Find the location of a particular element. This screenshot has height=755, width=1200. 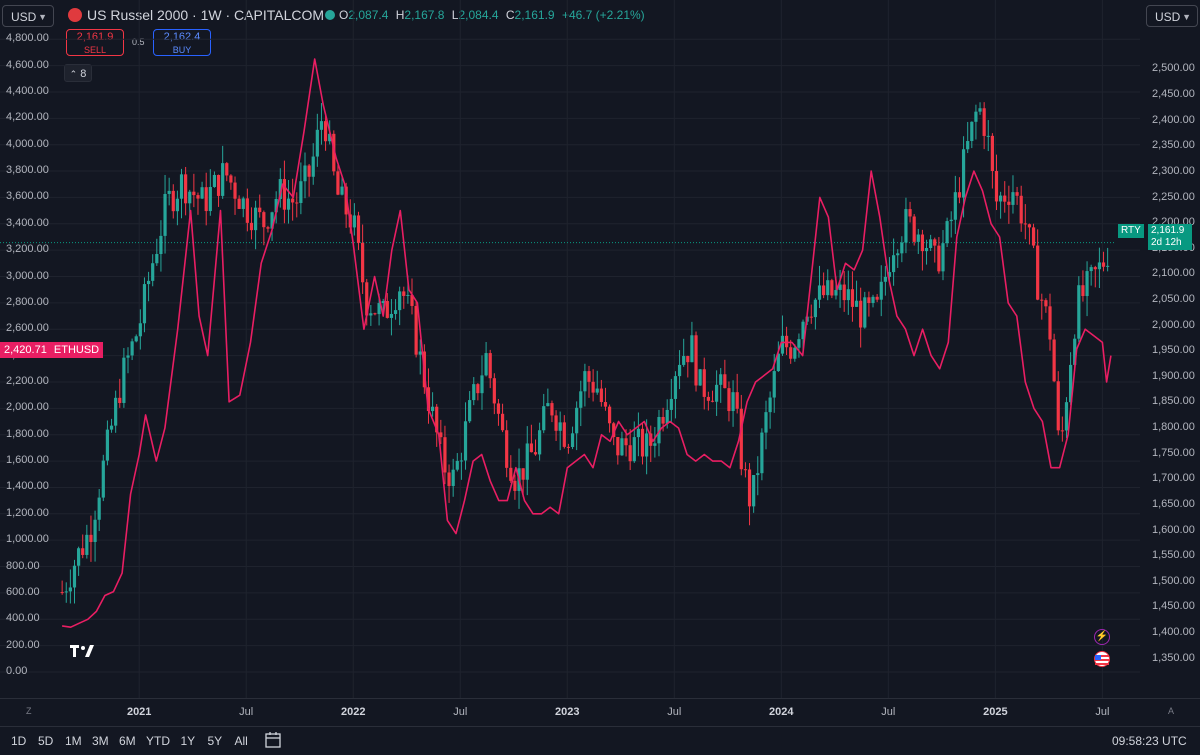

range-5y: 5Y is located at coordinates (215, 741).